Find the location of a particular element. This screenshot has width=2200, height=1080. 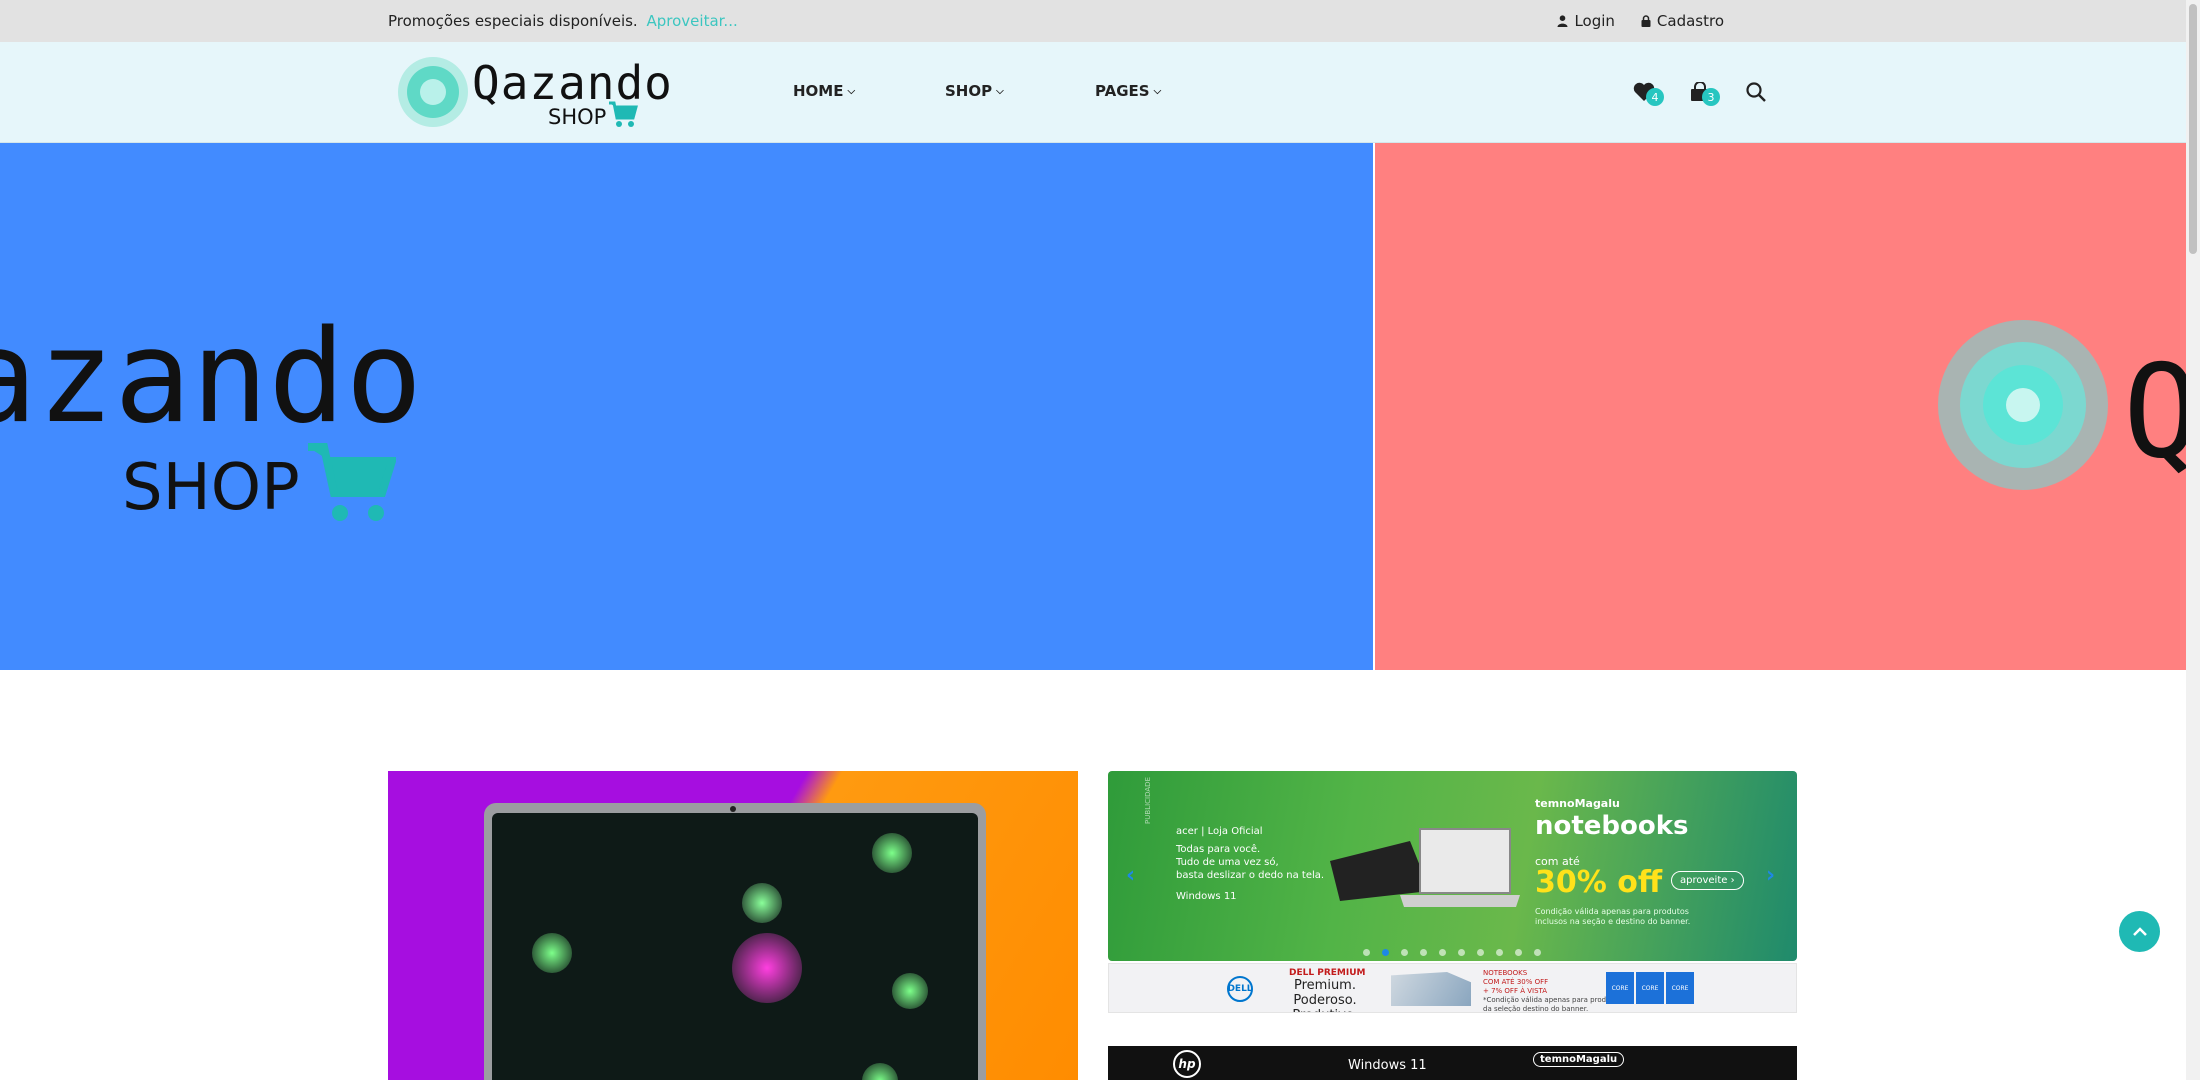

nav-home-label: HOME is located at coordinates (818, 91).